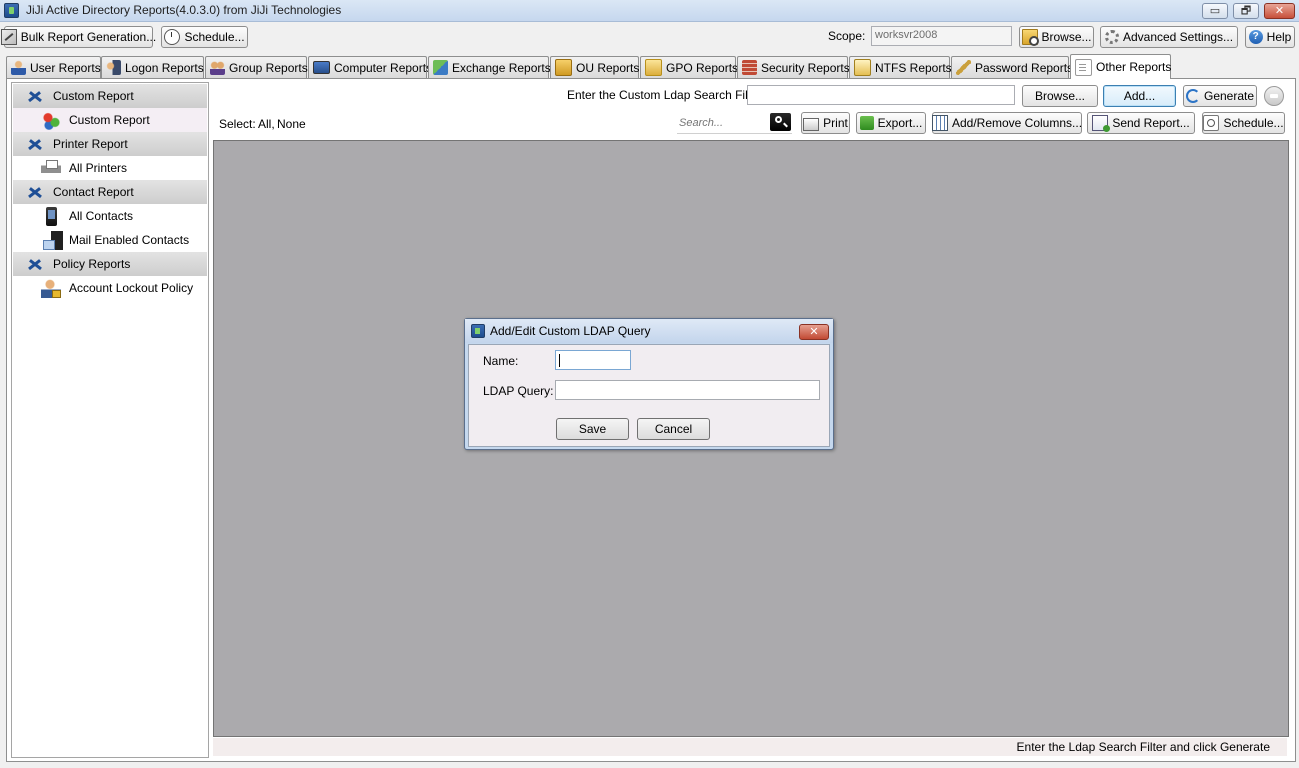 The width and height of the screenshot is (1299, 768). I want to click on ldap-filter-input, so click(881, 95).